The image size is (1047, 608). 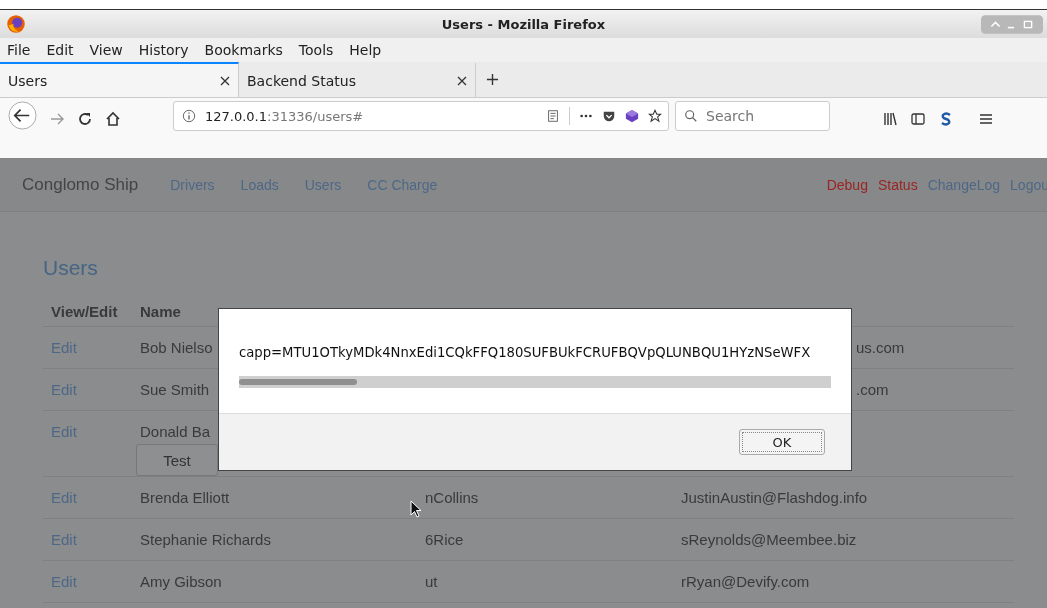 What do you see at coordinates (119, 79) in the screenshot?
I see `browser-tab: Users` at bounding box center [119, 79].